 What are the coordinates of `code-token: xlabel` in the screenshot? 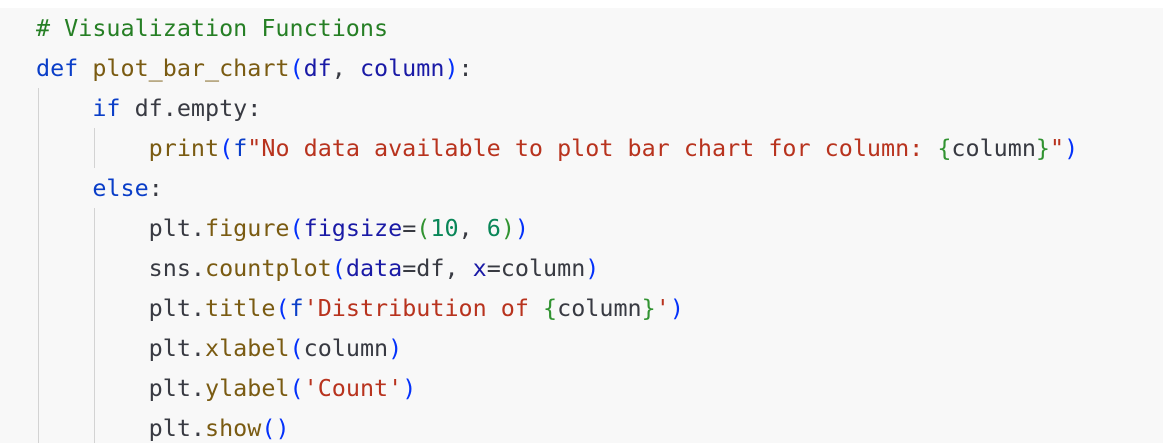 It's located at (247, 348).